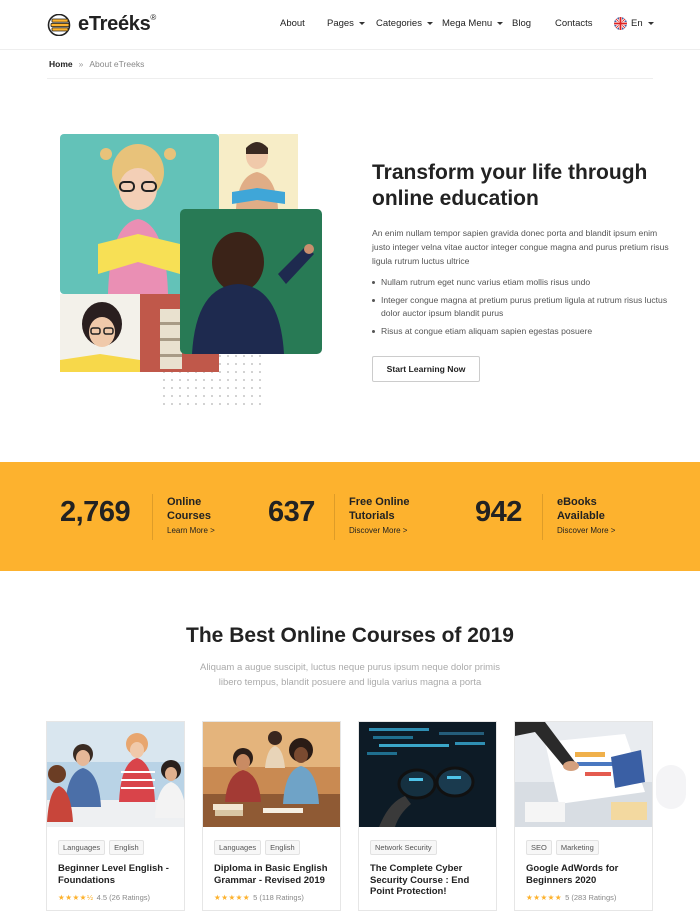 This screenshot has height=911, width=700. I want to click on course-rating: ★★★★★ 5 (283 Ratings), so click(571, 897).